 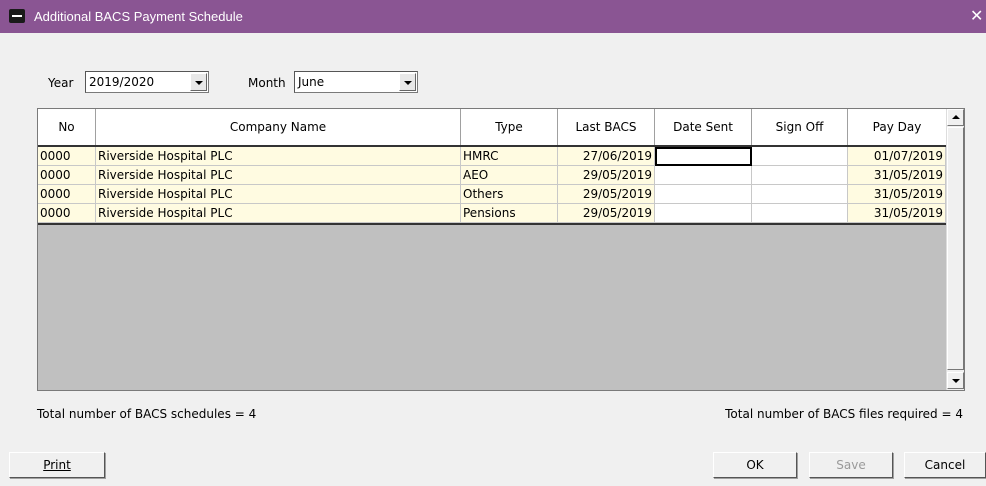 What do you see at coordinates (267, 83) in the screenshot?
I see `month-label: Month` at bounding box center [267, 83].